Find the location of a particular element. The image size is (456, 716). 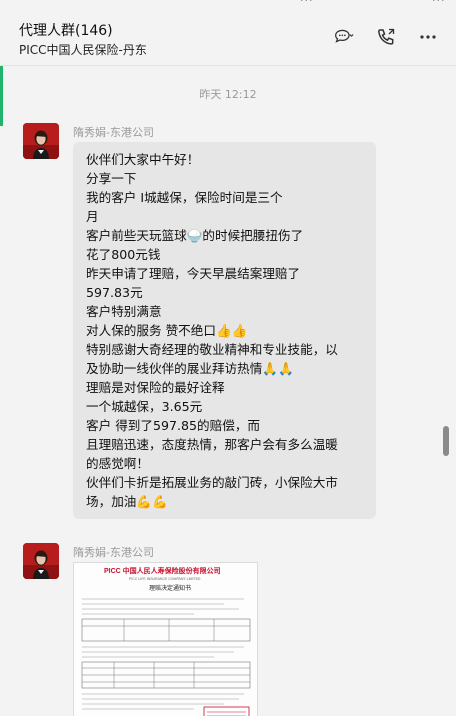

message-line: 客户 得到了597.85的赔偿，而 is located at coordinates (173, 425).